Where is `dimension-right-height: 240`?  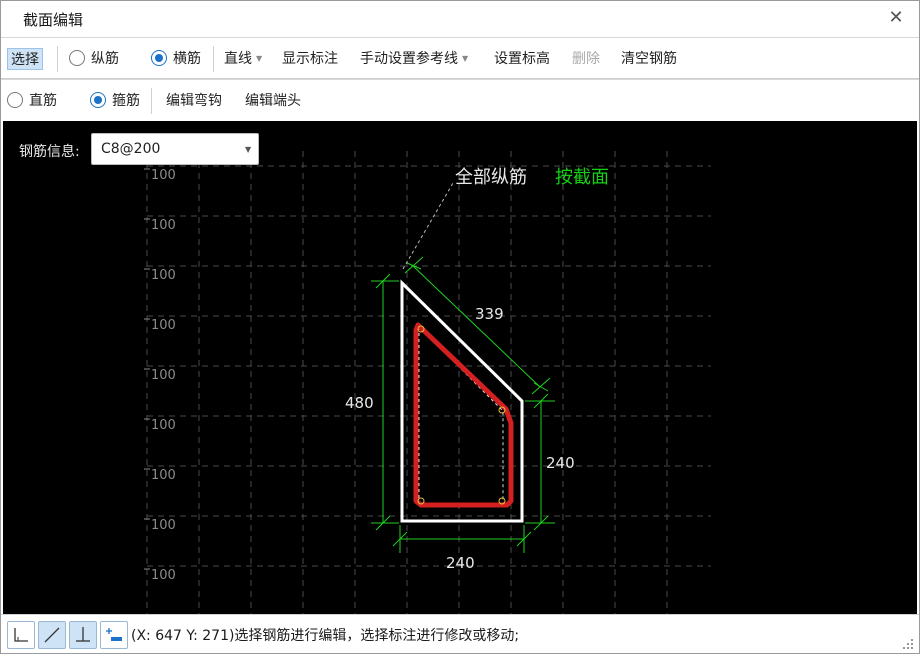
dimension-right-height: 240 is located at coordinates (560, 463).